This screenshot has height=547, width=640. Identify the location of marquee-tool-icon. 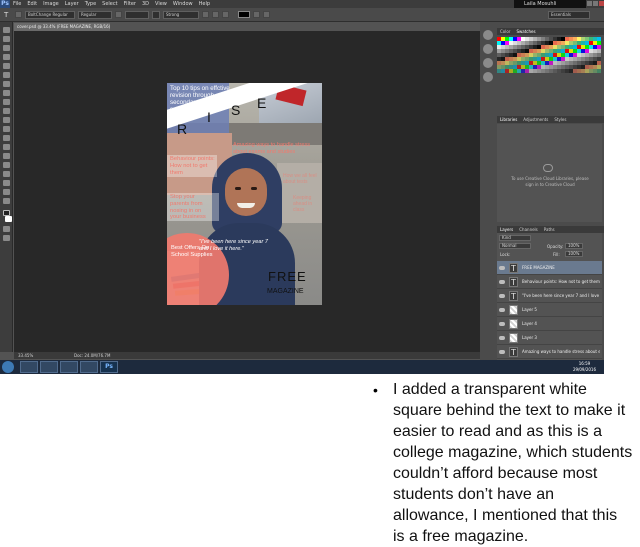
(6, 39).